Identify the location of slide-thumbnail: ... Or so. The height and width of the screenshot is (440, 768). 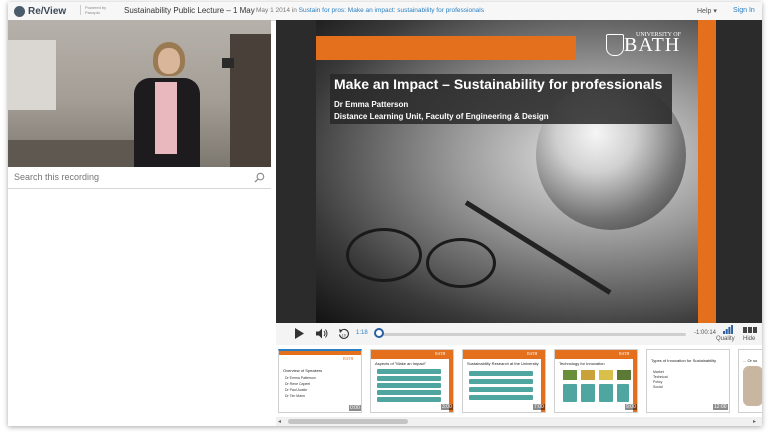
(750, 381).